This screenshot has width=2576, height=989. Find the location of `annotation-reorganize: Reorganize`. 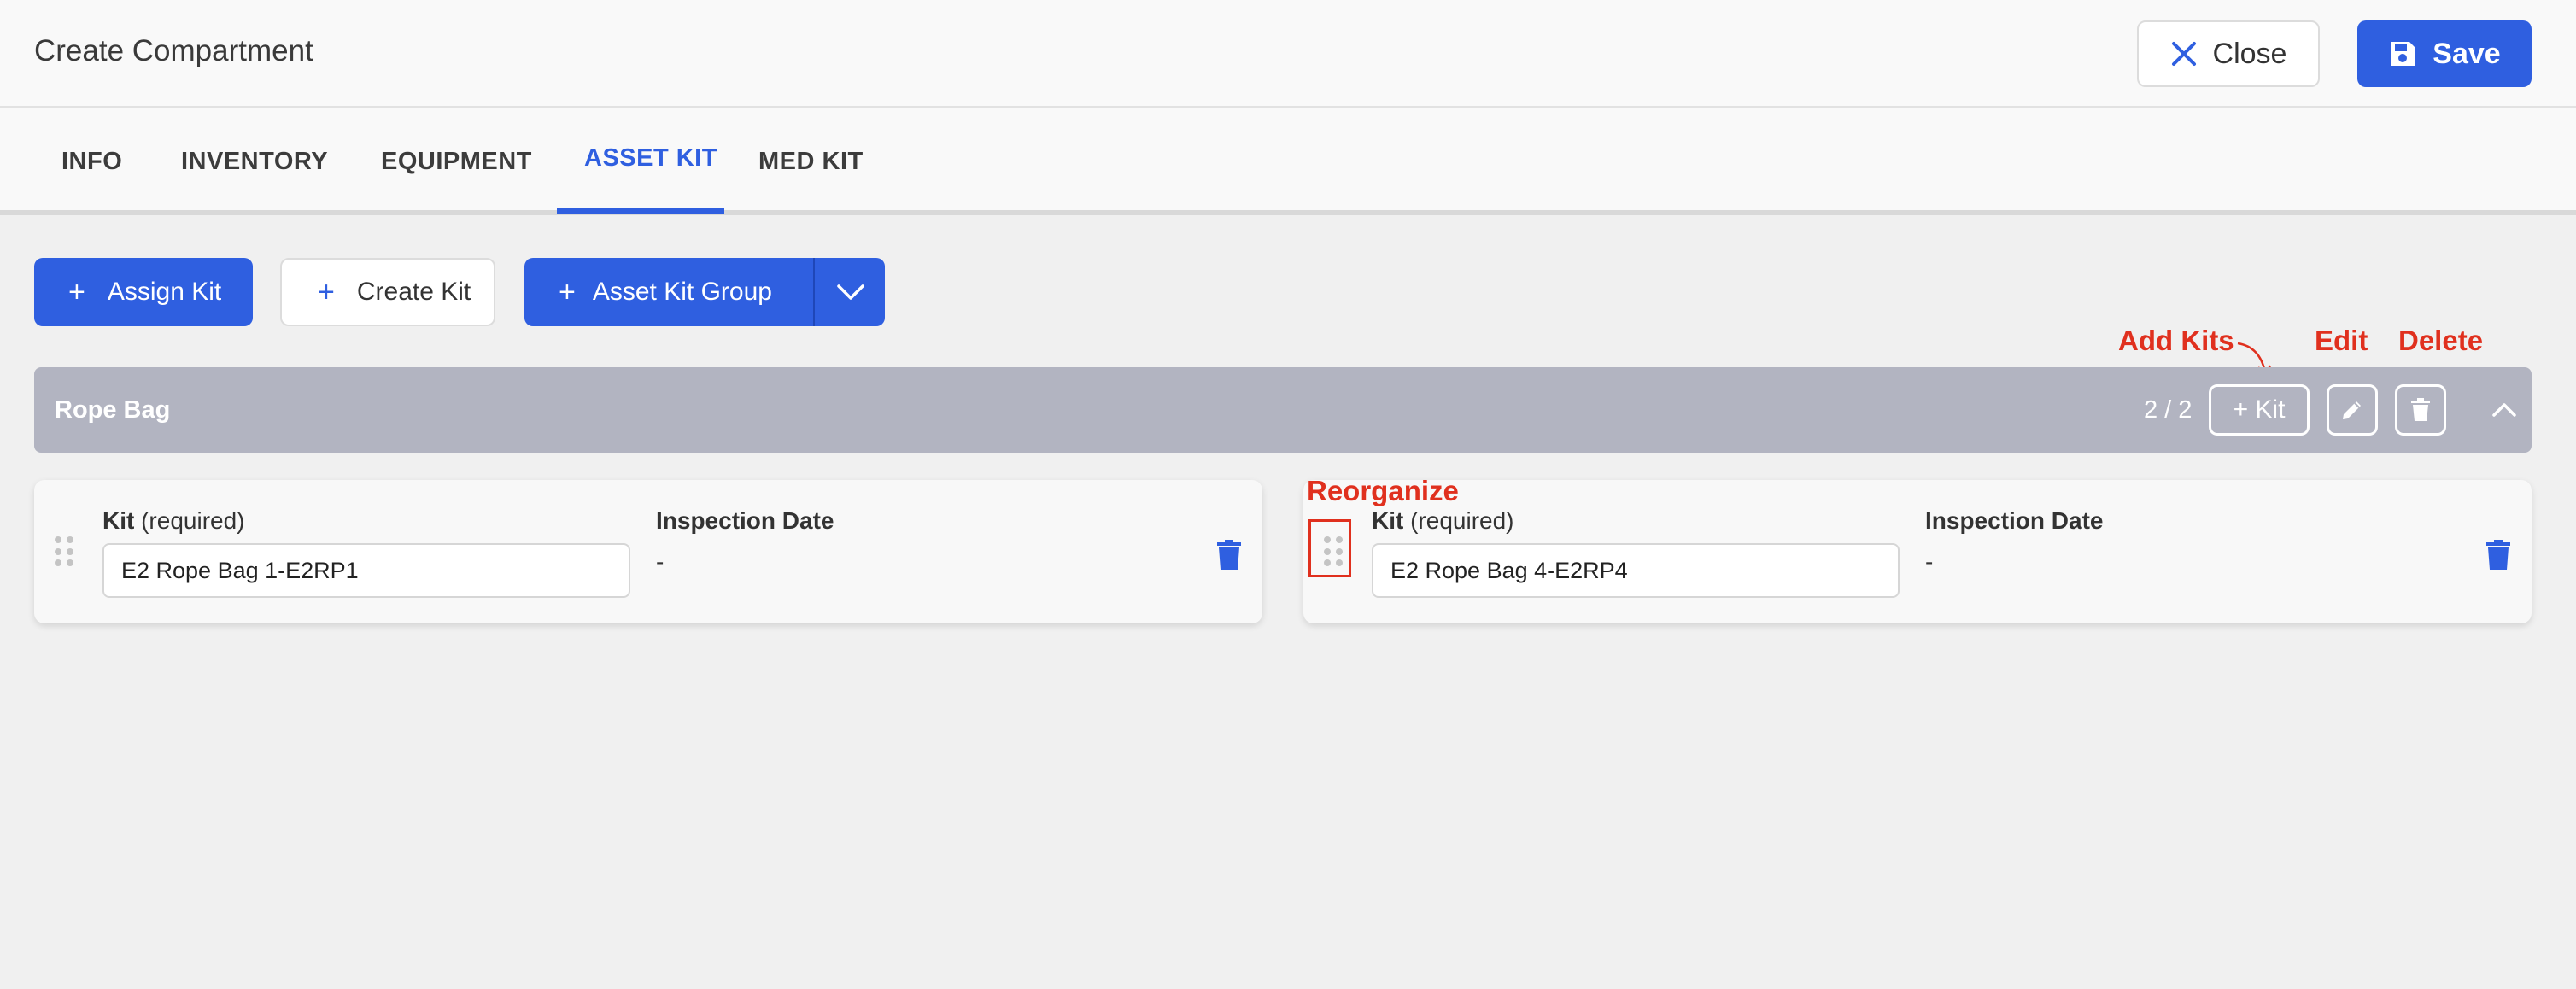

annotation-reorganize: Reorganize is located at coordinates (1383, 490).